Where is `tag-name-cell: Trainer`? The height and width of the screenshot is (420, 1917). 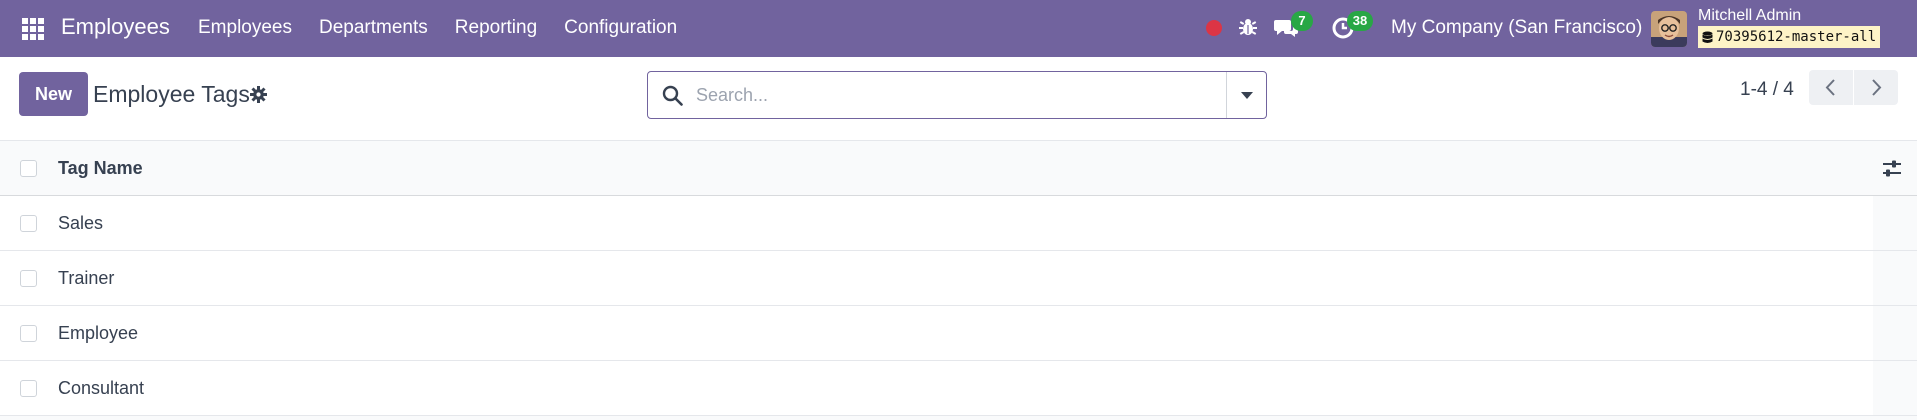 tag-name-cell: Trainer is located at coordinates (86, 278).